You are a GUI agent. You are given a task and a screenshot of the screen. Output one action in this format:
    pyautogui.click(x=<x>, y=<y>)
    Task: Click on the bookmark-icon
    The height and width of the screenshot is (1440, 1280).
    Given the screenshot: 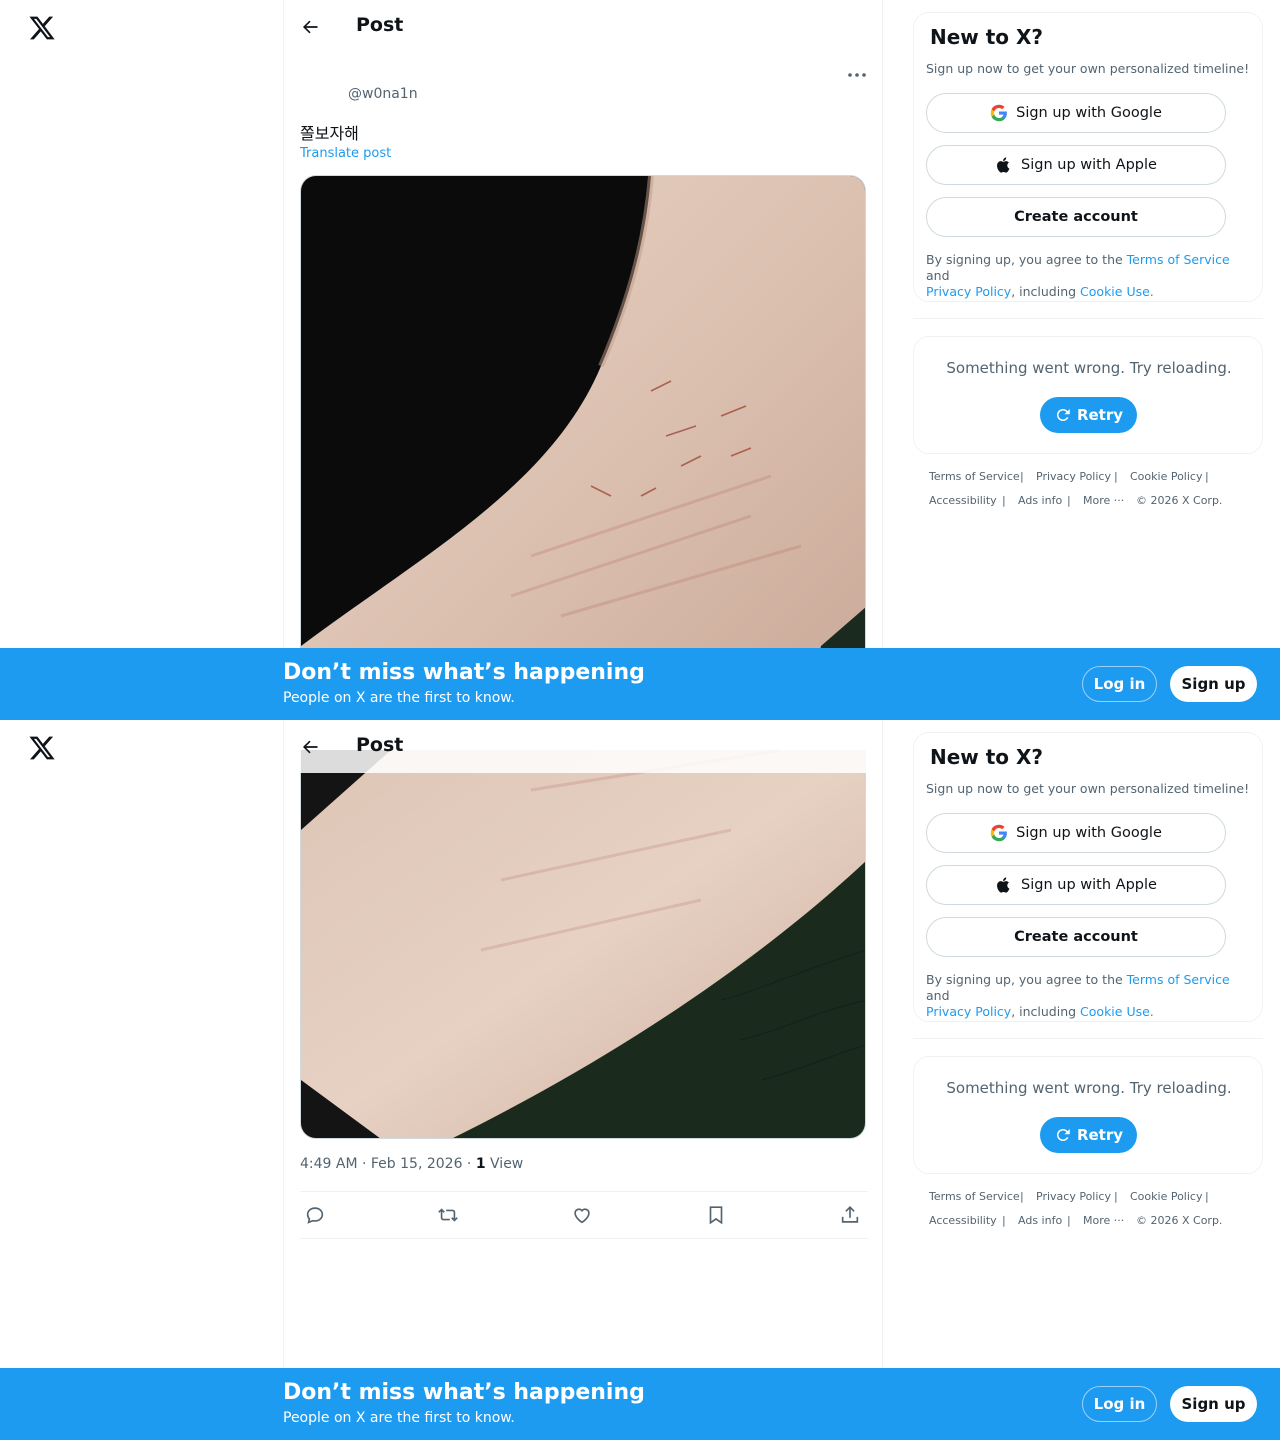 What is the action you would take?
    pyautogui.click(x=716, y=1215)
    